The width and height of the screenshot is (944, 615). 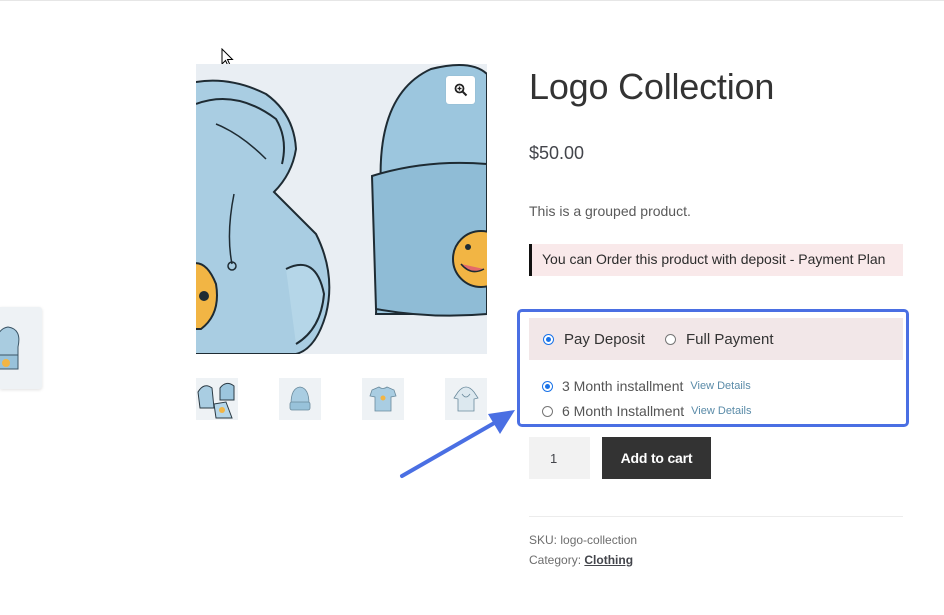 I want to click on product-main-image, so click(x=341, y=209).